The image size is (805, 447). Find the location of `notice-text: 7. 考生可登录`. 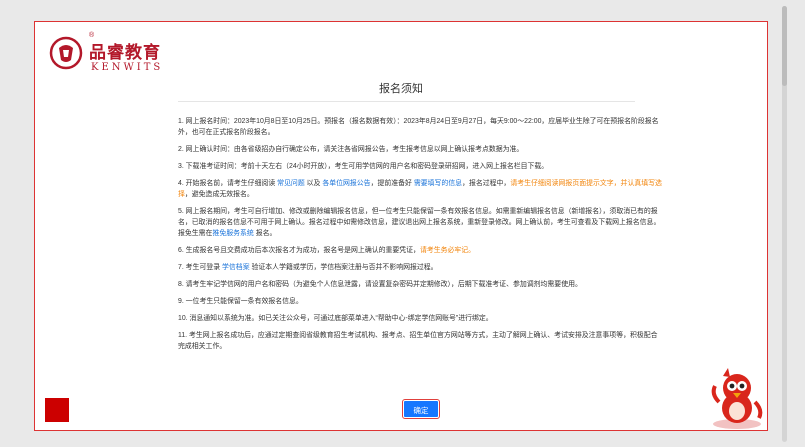

notice-text: 7. 考生可登录 is located at coordinates (200, 267).